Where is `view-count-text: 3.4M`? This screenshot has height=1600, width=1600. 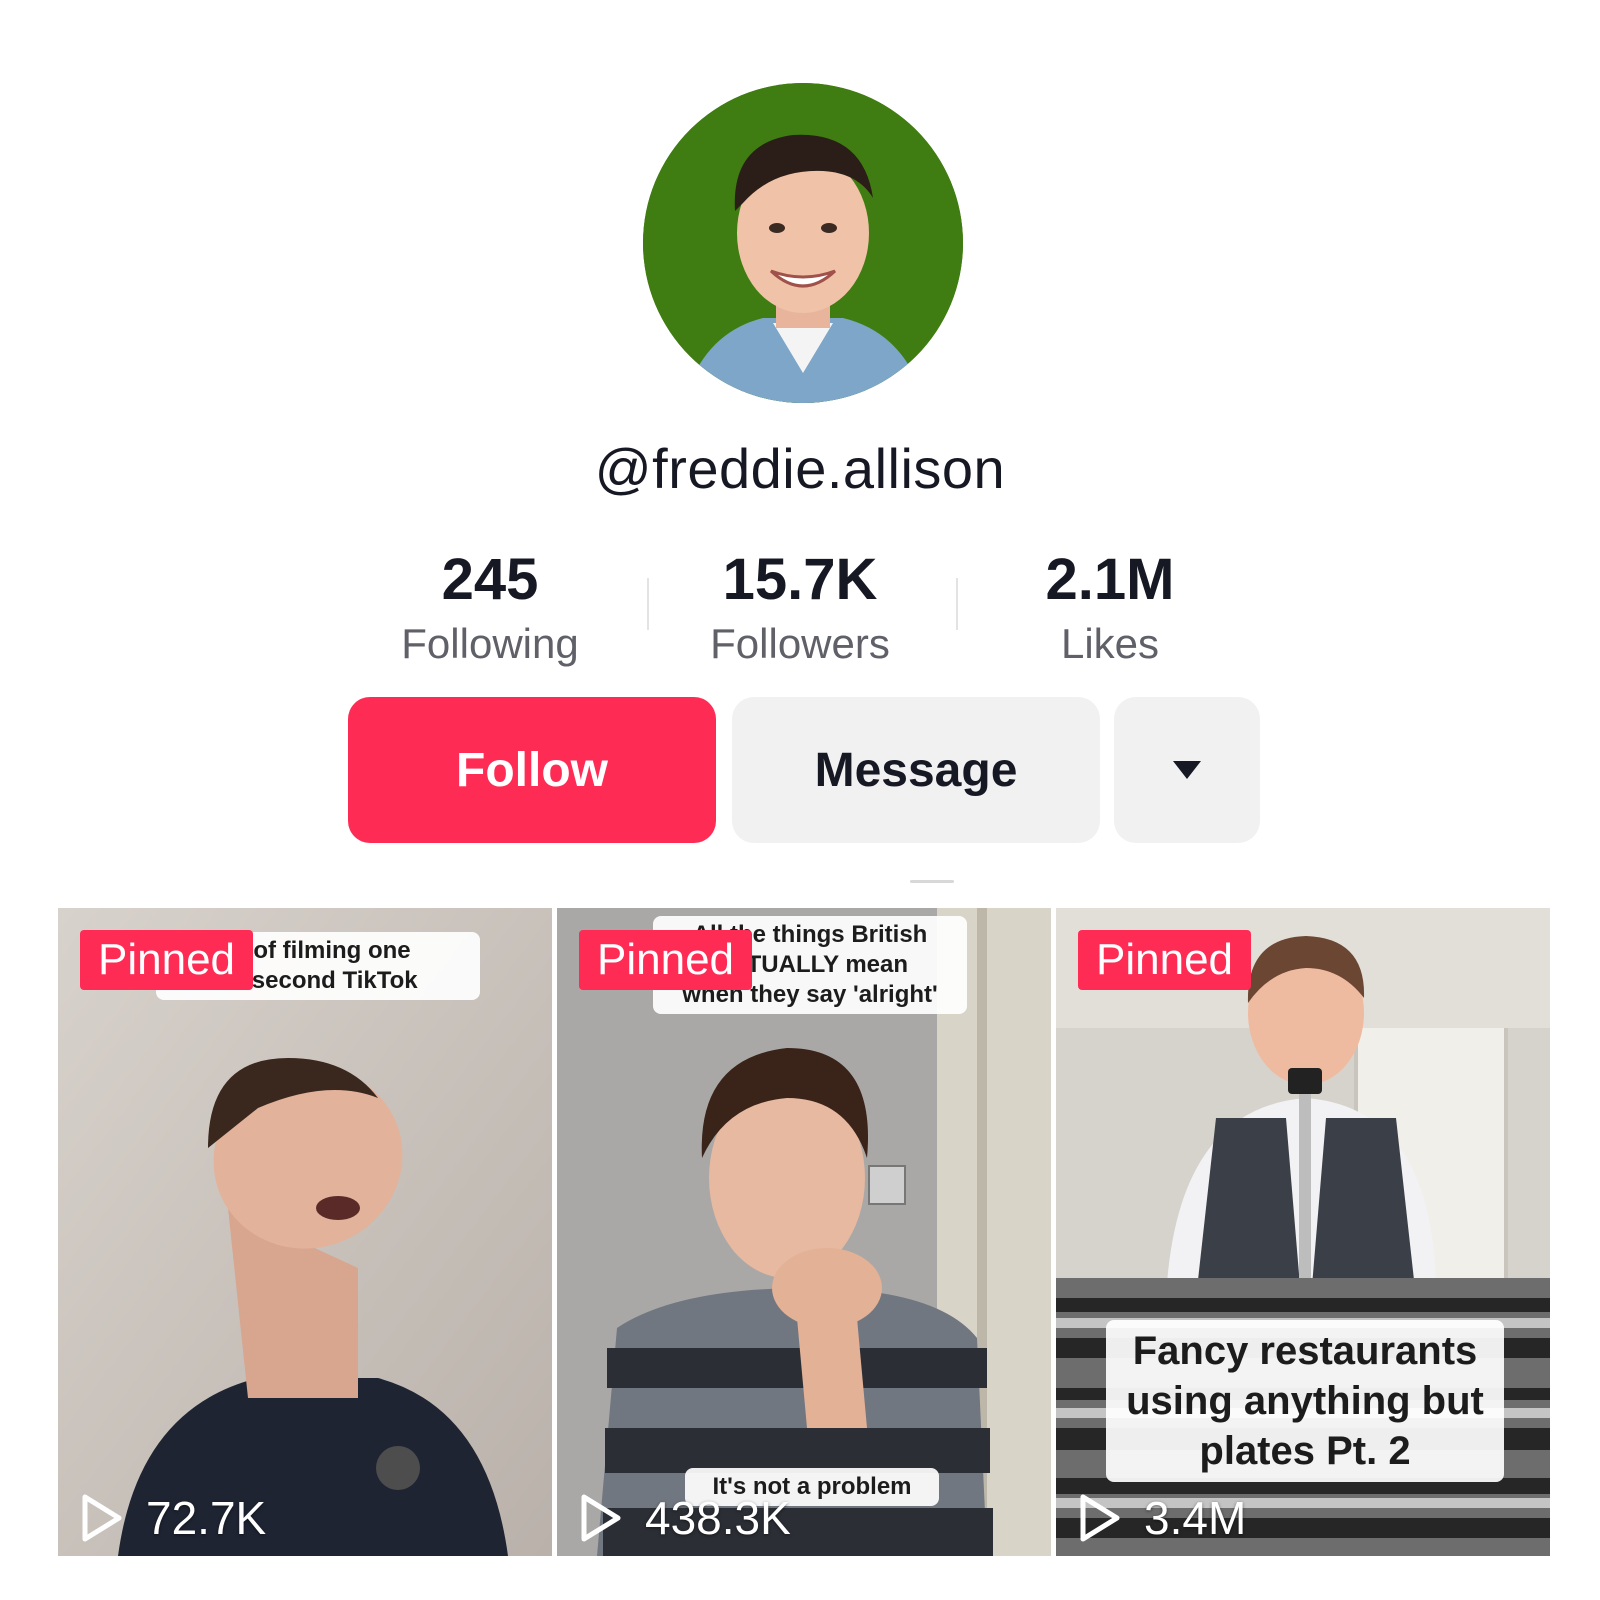 view-count-text: 3.4M is located at coordinates (1195, 1518).